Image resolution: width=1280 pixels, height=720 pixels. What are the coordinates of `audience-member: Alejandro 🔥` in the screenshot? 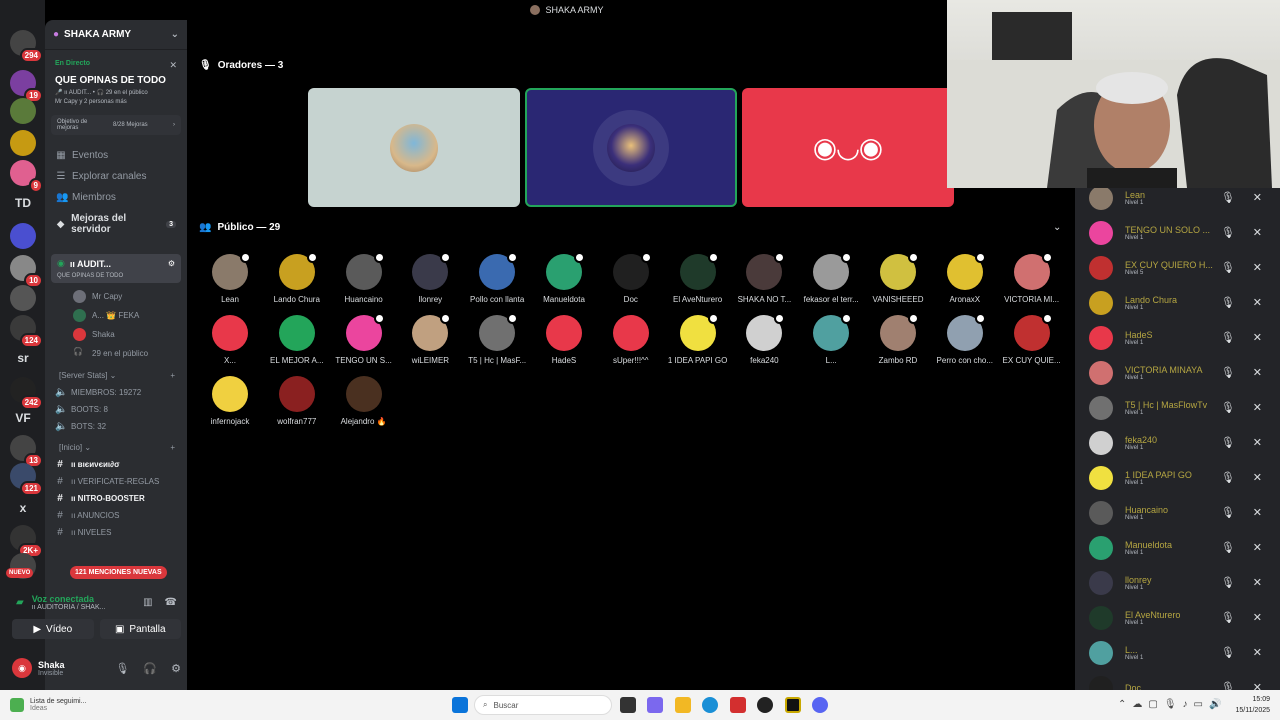 It's located at (364, 401).